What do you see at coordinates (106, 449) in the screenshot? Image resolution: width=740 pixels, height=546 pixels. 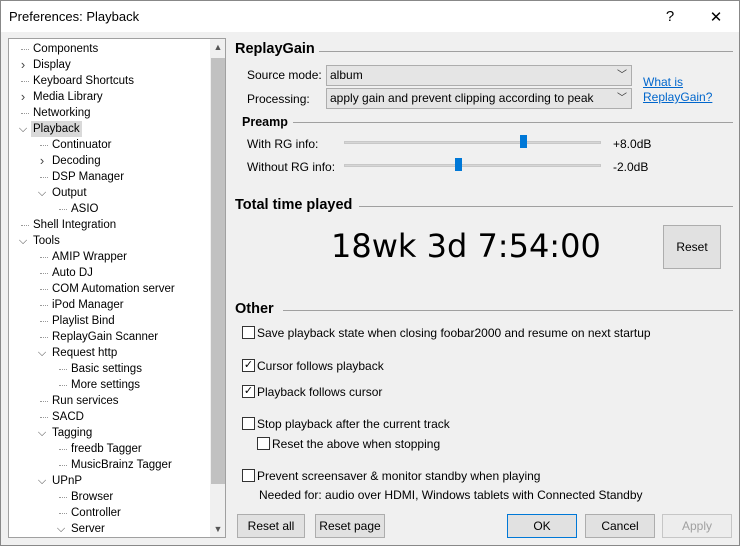 I see `tree-item-label: freedb Tagger` at bounding box center [106, 449].